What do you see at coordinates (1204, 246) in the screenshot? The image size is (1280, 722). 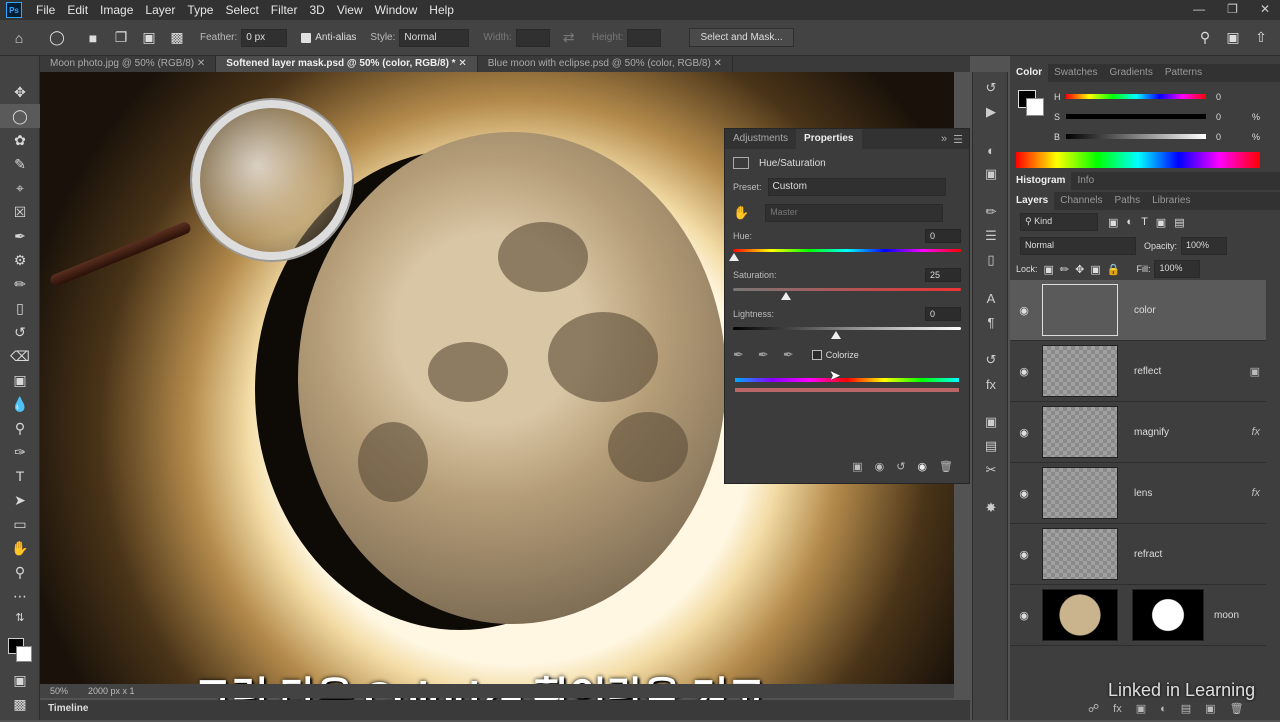 I see `opacity-input: 100%` at bounding box center [1204, 246].